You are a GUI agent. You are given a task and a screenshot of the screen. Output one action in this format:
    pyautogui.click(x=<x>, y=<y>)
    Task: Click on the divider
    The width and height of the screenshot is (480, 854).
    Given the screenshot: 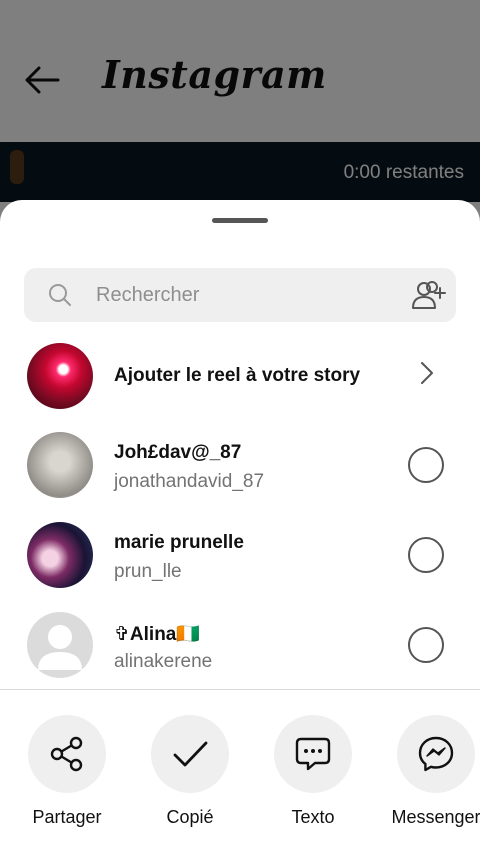 What is the action you would take?
    pyautogui.click(x=240, y=689)
    